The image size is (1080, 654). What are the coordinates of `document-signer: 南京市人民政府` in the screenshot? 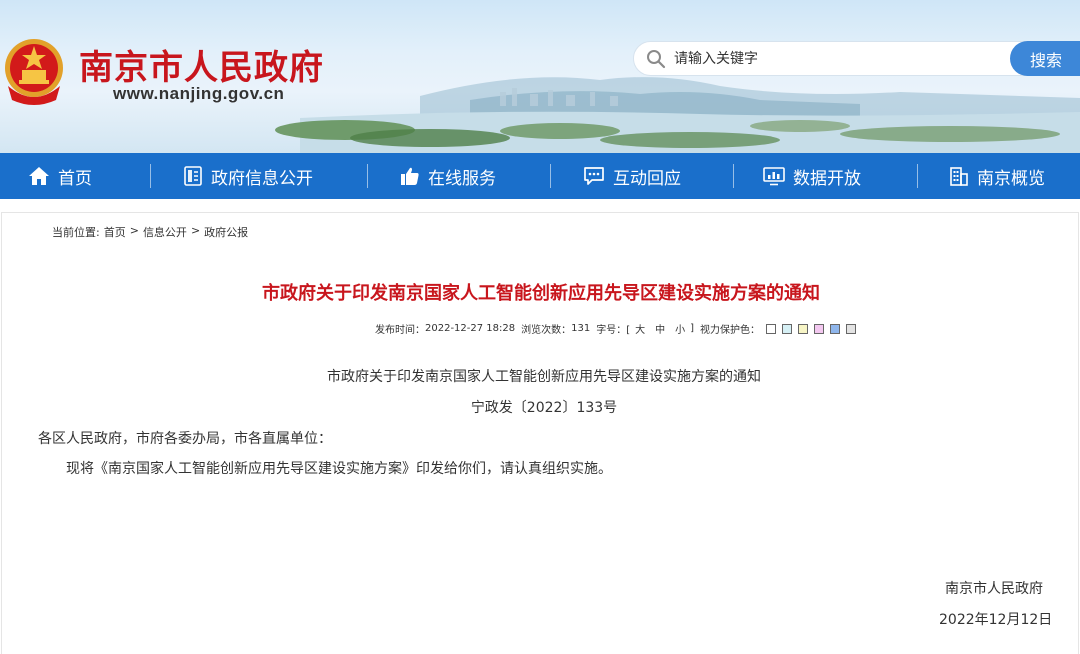 It's located at (994, 589).